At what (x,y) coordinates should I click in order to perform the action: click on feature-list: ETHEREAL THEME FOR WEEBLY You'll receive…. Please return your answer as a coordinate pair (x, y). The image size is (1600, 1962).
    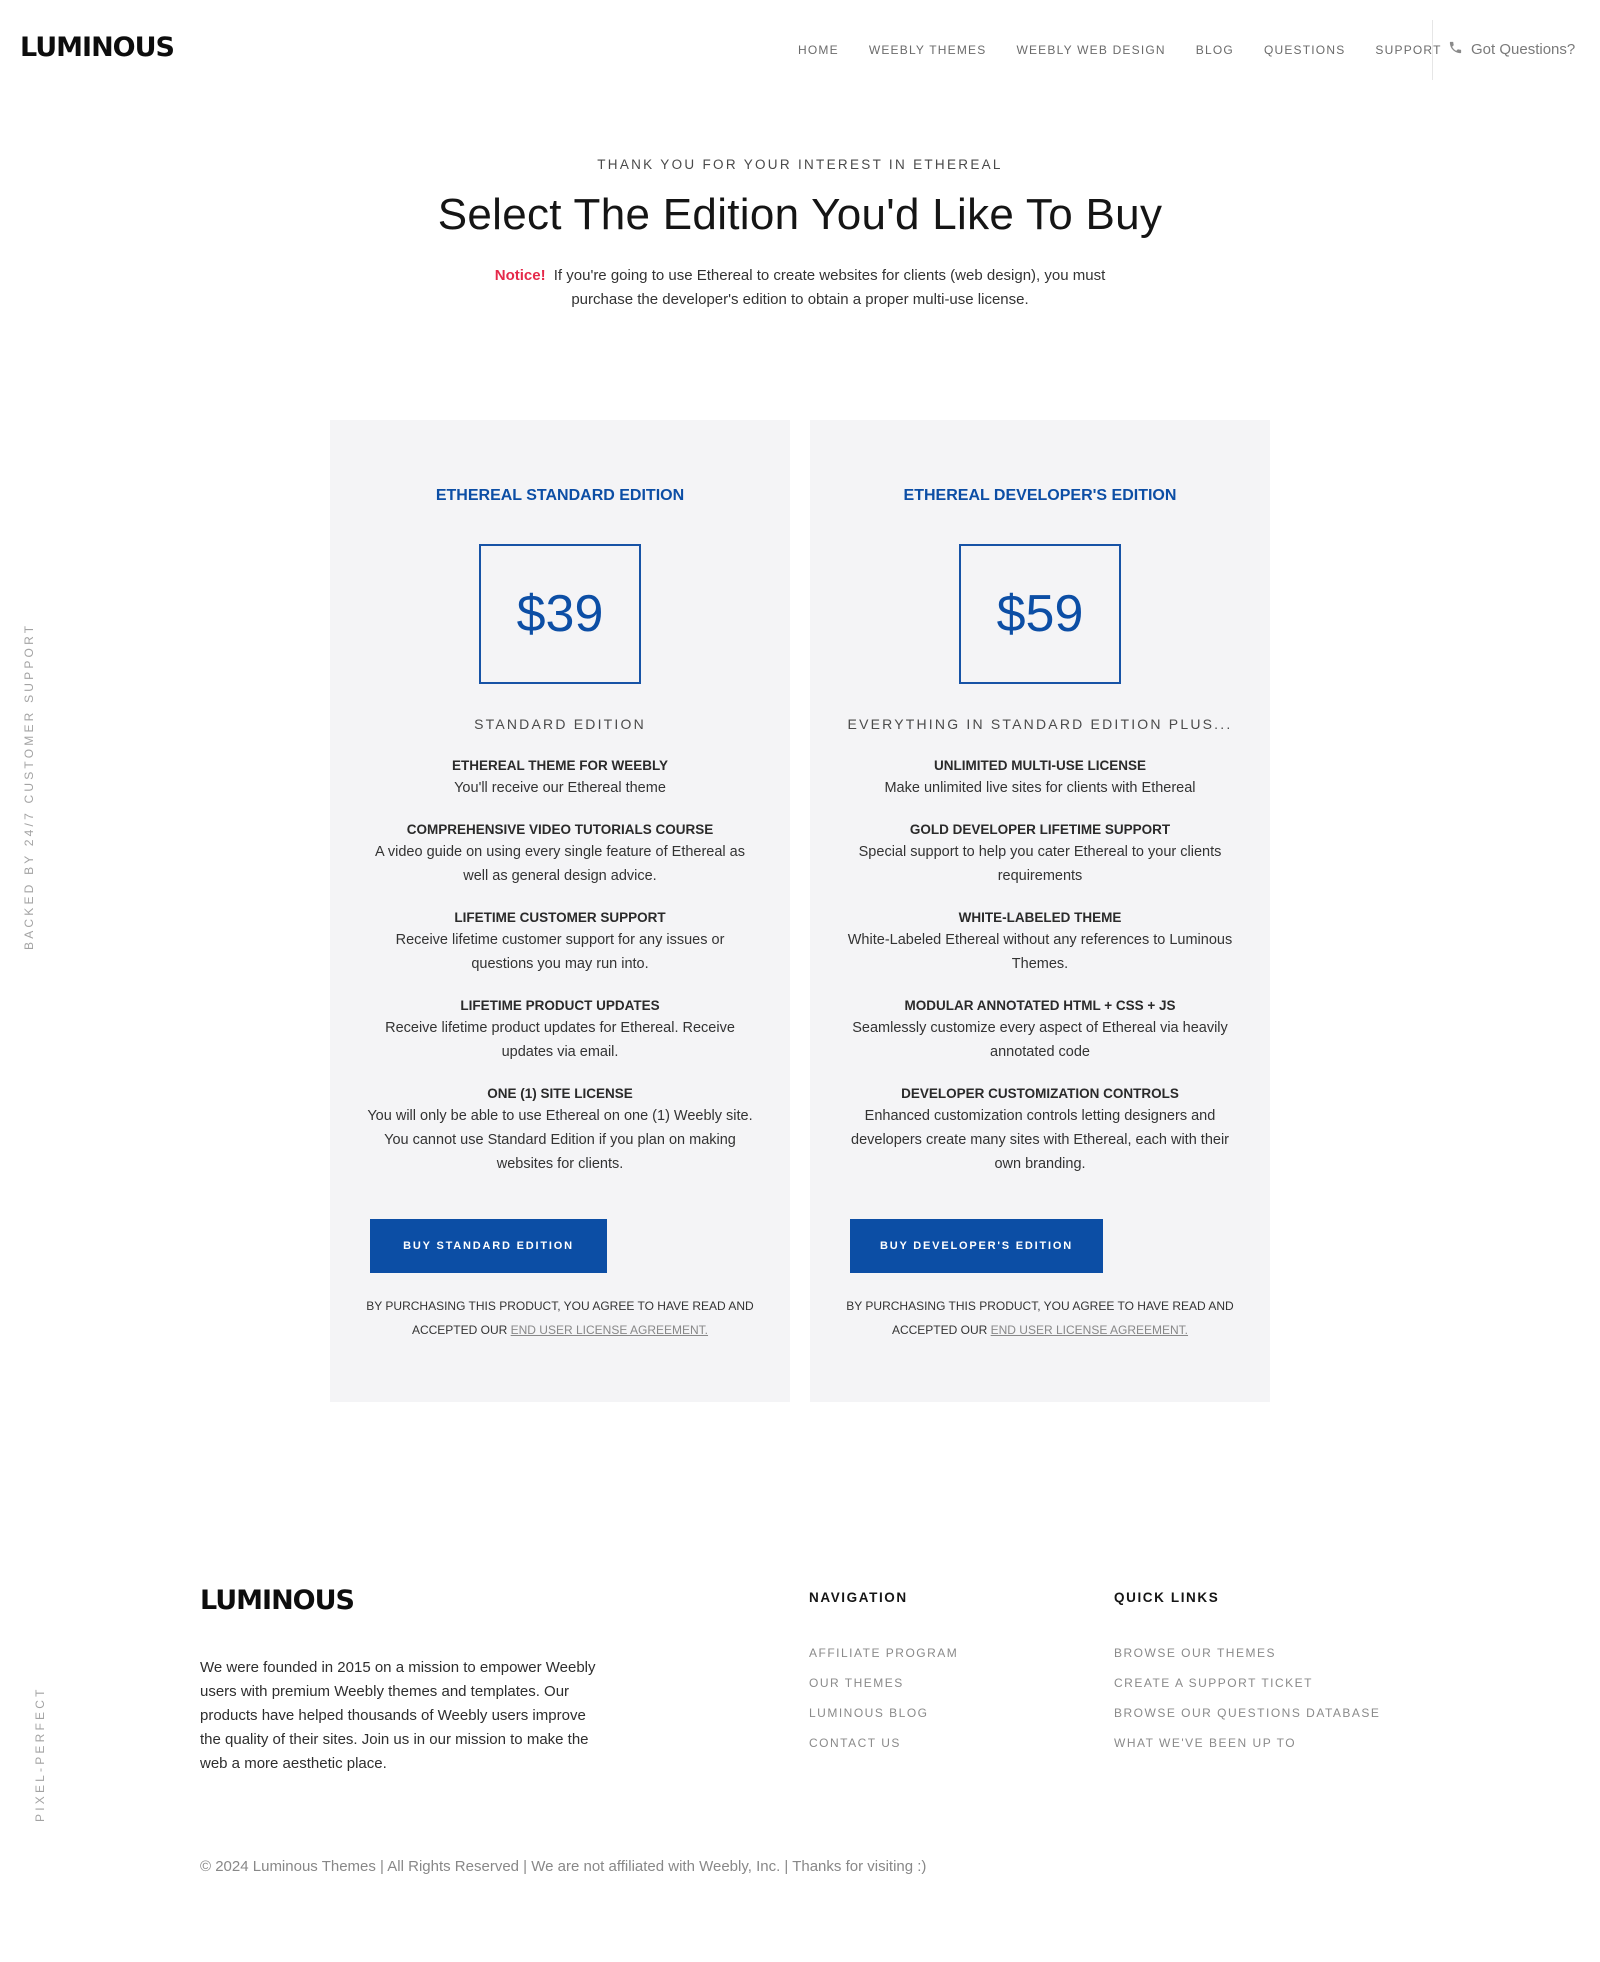
    Looking at the image, I should click on (560, 976).